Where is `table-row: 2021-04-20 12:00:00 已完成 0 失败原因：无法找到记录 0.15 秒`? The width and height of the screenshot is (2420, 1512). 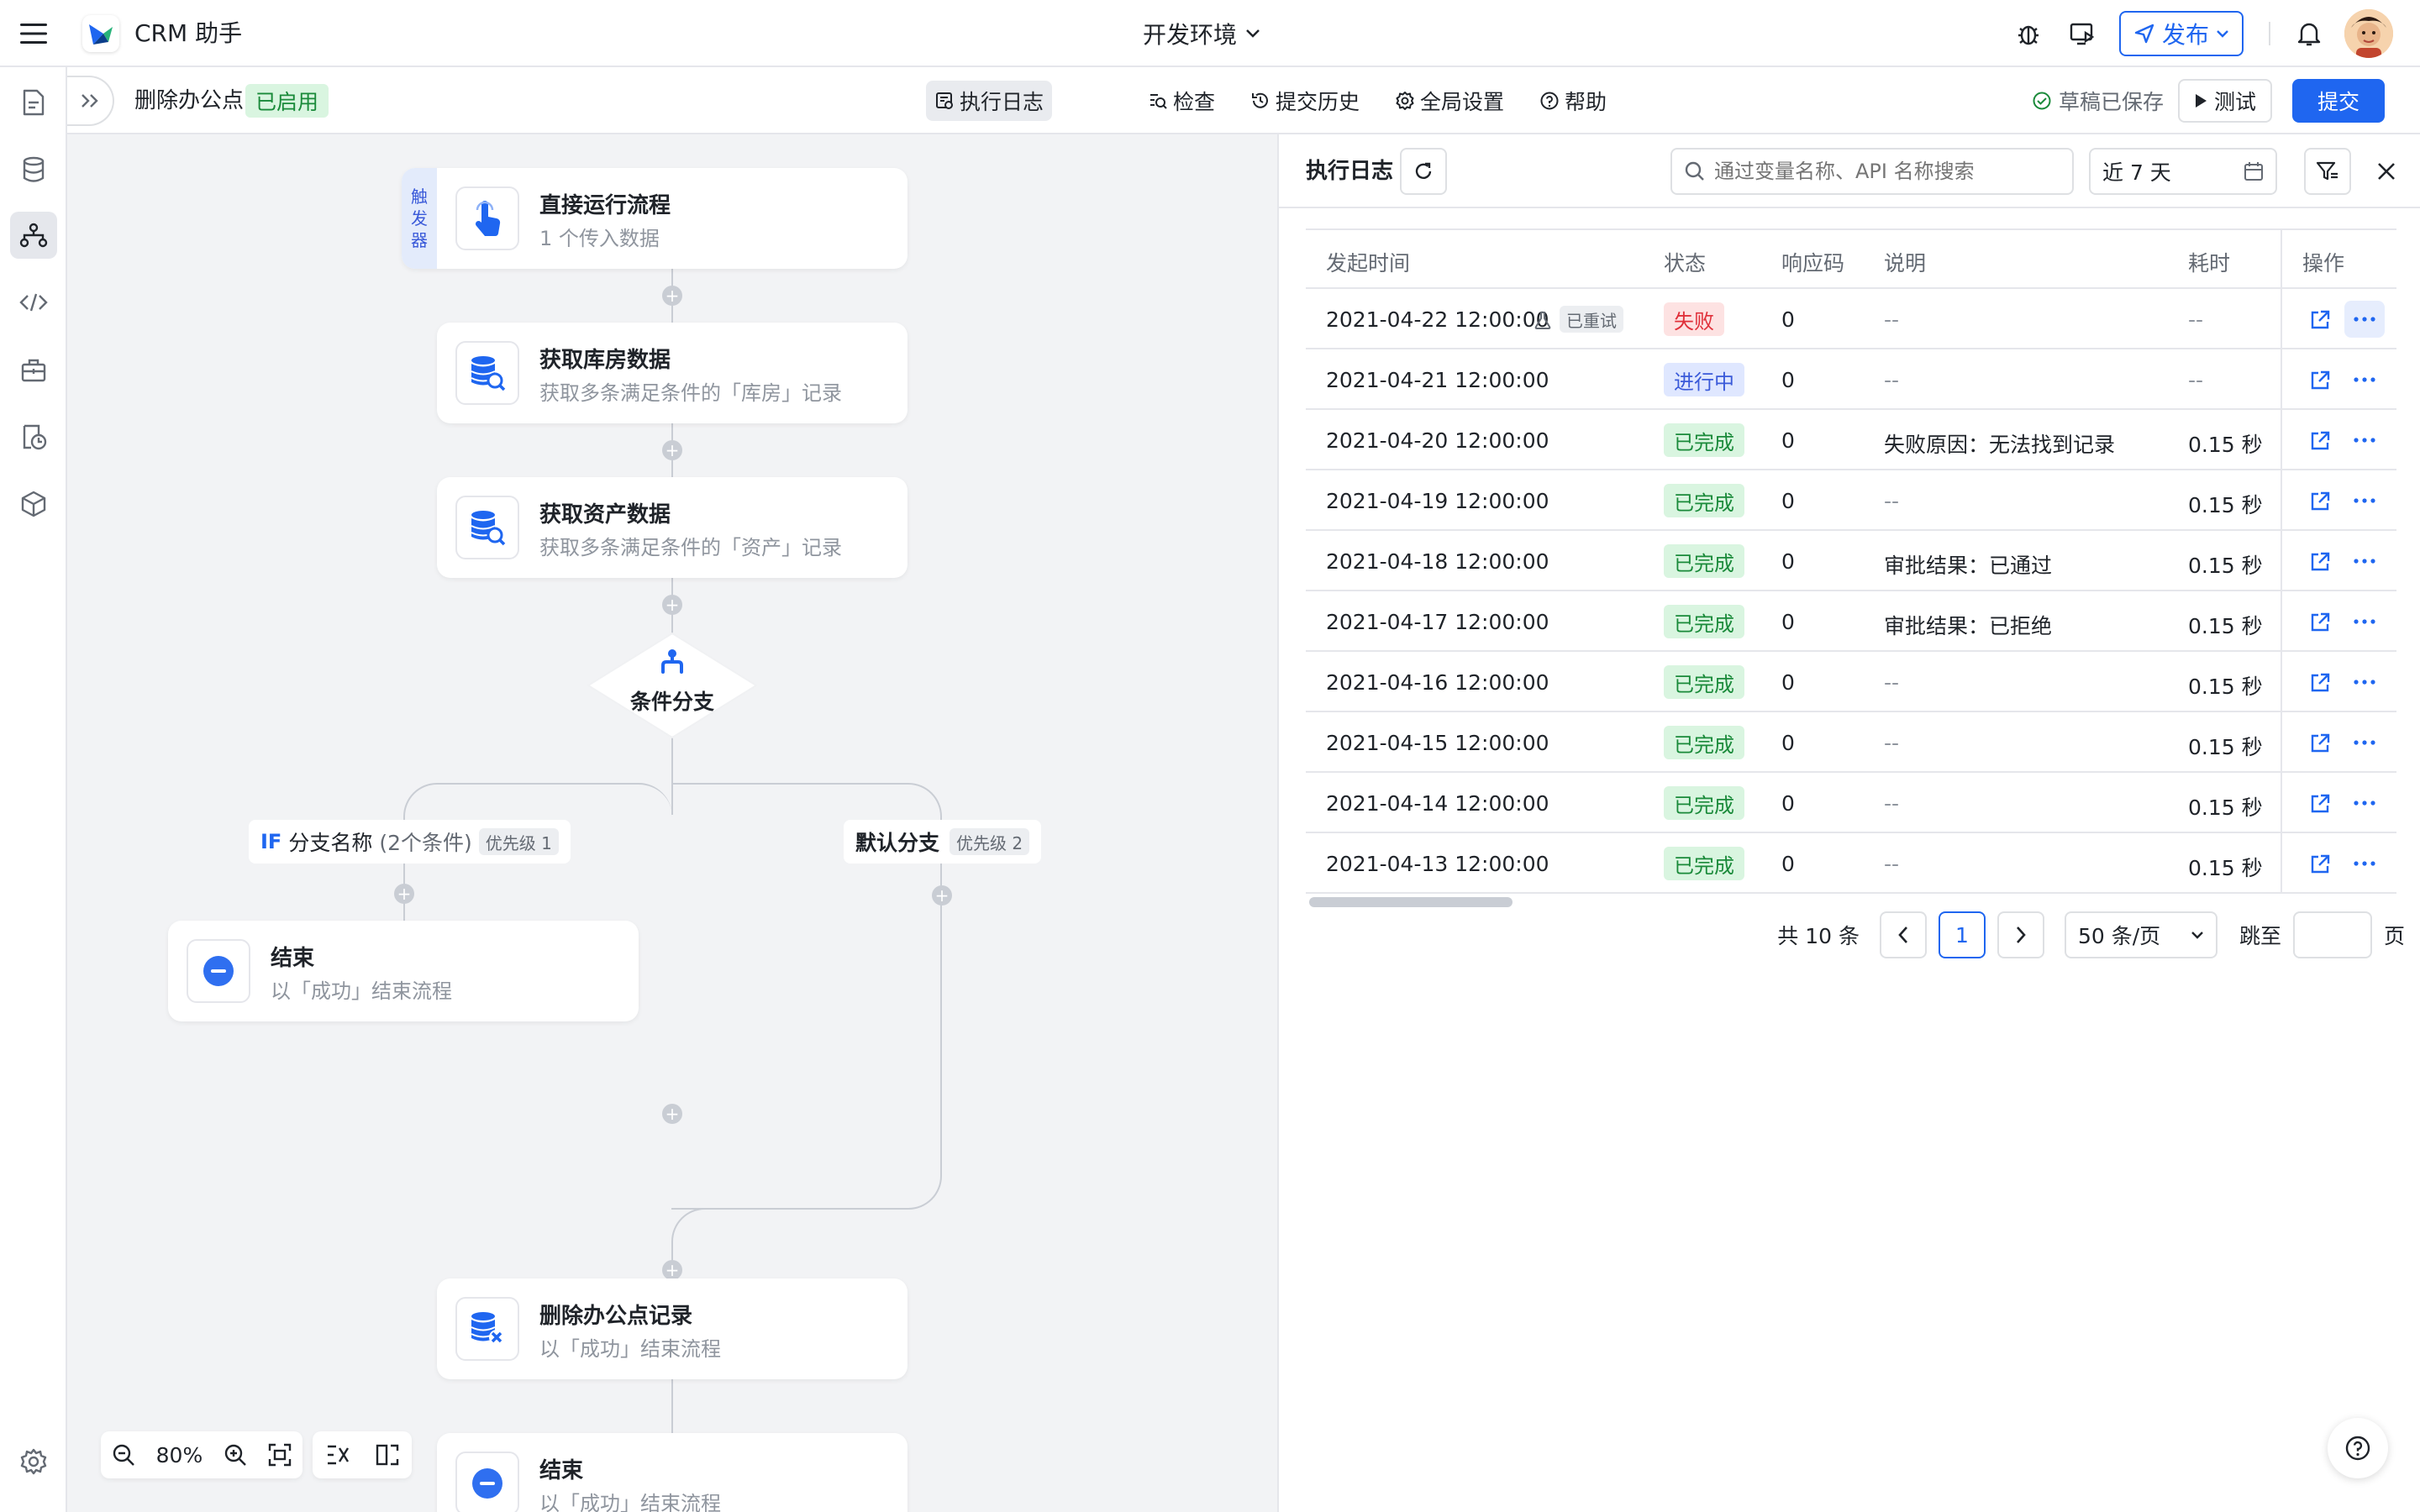 table-row: 2021-04-20 12:00:00 已完成 0 失败原因：无法找到记录 0.15 秒 is located at coordinates (1851, 440).